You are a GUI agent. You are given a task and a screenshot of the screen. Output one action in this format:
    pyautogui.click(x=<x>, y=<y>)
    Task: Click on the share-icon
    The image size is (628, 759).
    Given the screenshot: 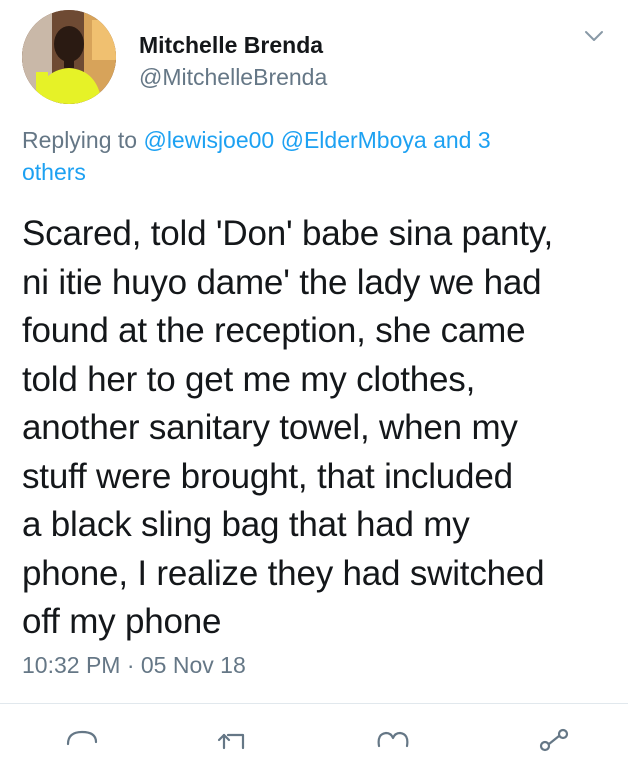 What is the action you would take?
    pyautogui.click(x=555, y=739)
    